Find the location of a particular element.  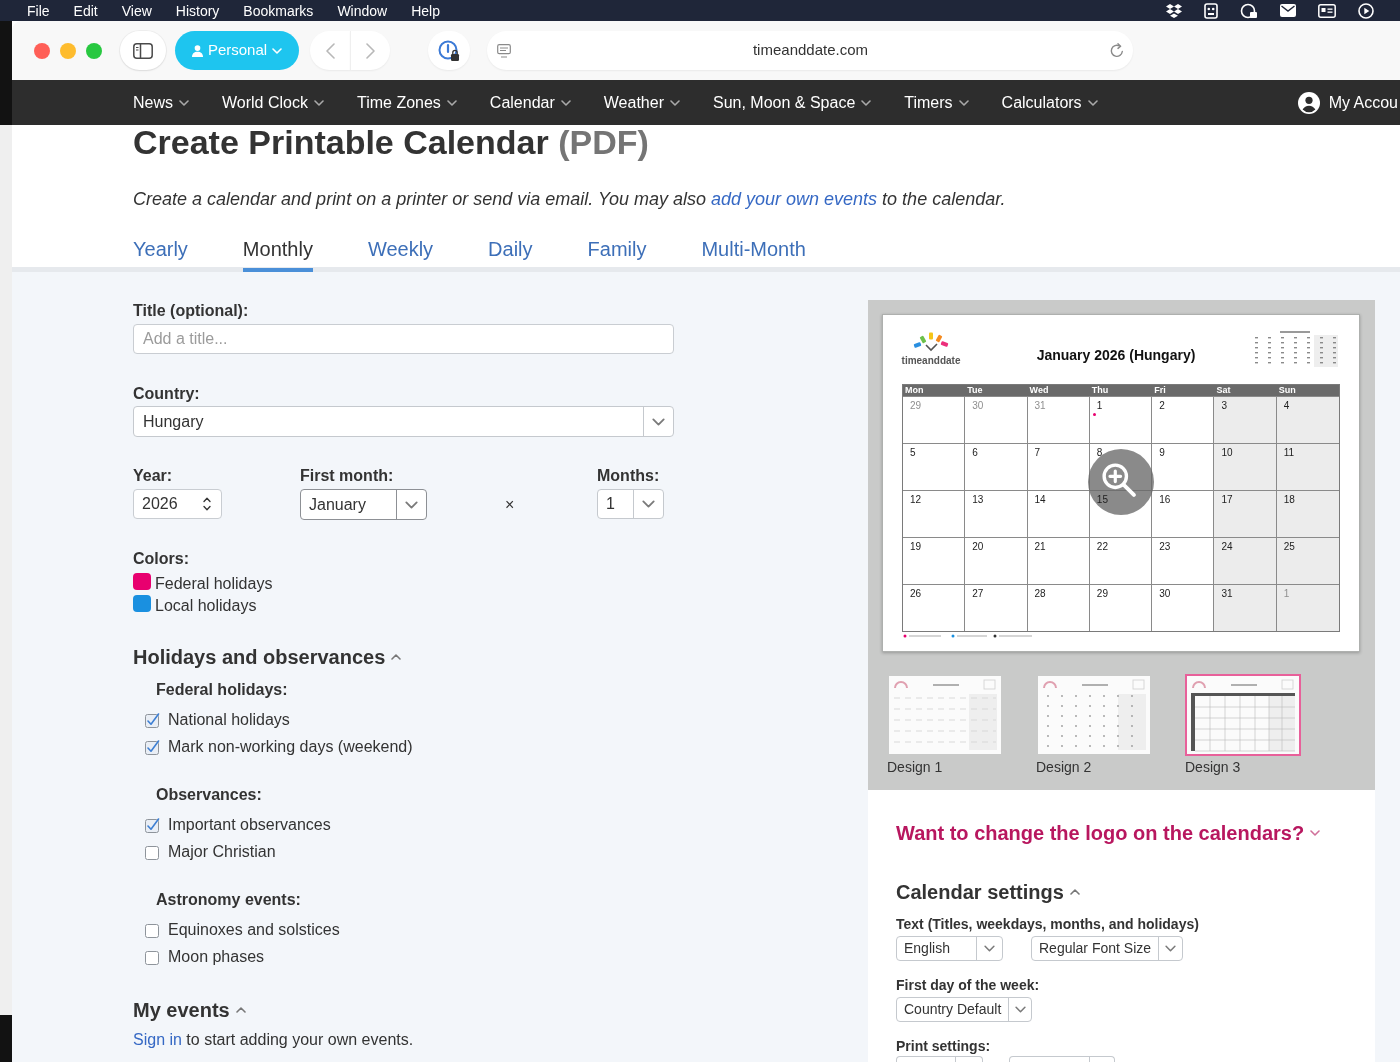

section-heading: Holidays and observances is located at coordinates (267, 657).